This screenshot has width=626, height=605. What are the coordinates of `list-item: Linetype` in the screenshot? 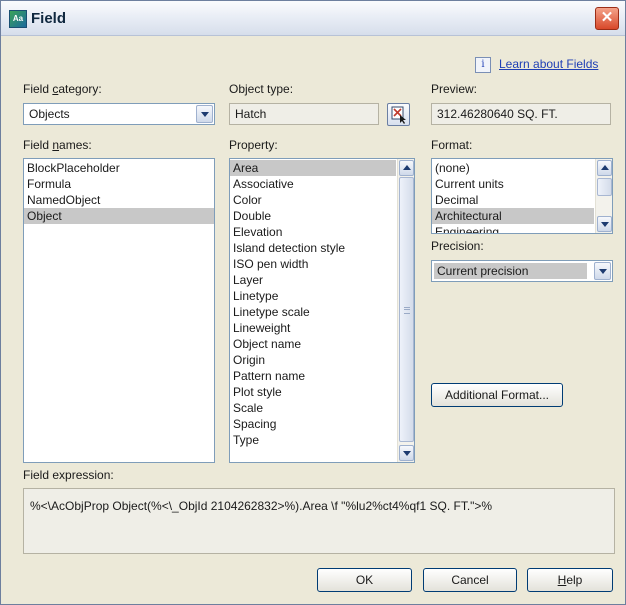 It's located at (313, 296).